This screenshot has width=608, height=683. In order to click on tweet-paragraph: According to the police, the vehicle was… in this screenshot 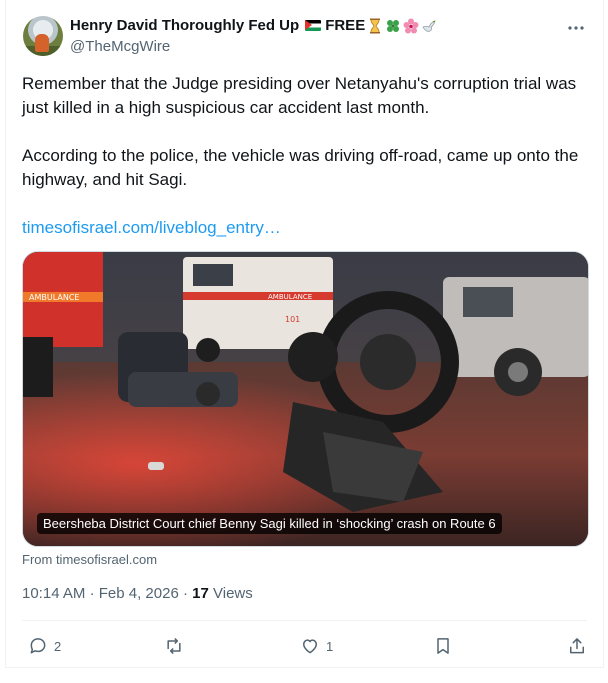, I will do `click(300, 167)`.